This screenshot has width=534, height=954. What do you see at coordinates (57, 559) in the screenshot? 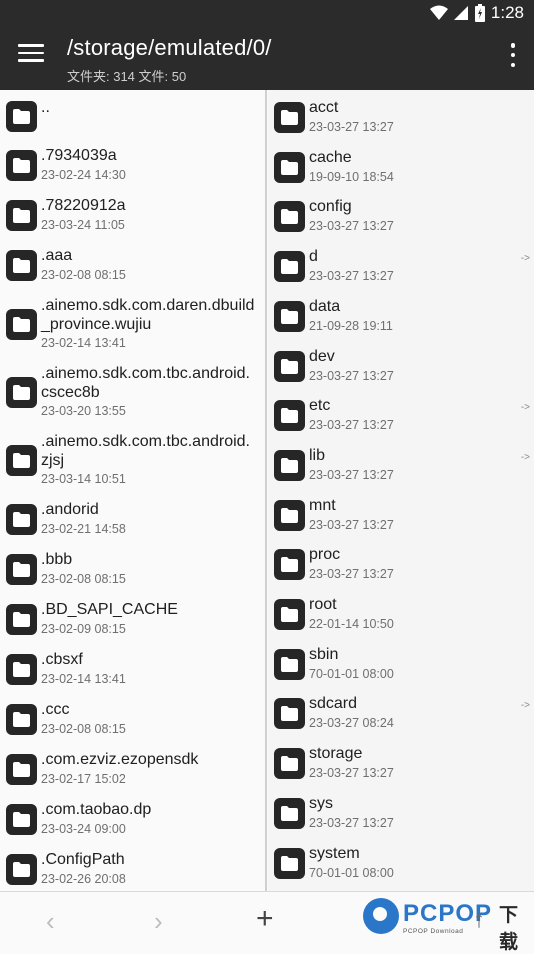
I see `left-item-name: .bbb` at bounding box center [57, 559].